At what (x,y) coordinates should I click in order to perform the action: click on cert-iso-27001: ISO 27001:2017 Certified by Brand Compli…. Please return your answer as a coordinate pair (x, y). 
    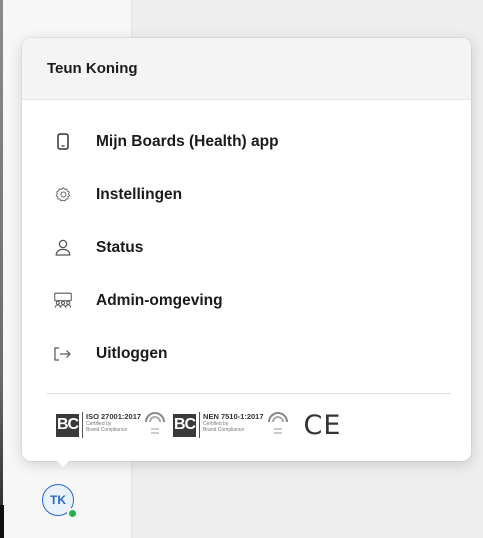
    Looking at the image, I should click on (111, 425).